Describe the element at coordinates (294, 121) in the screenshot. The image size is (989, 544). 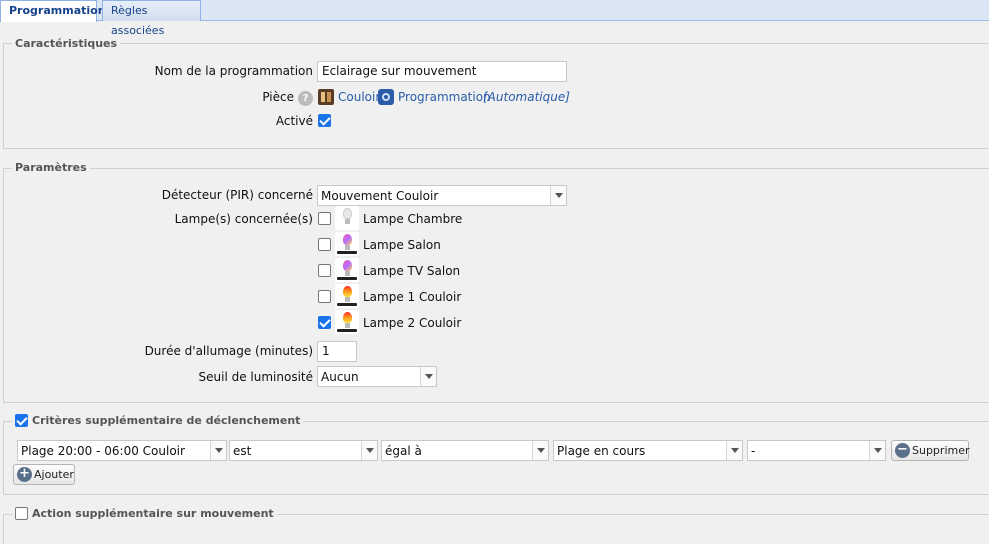
I see `active-label: Activé` at that location.